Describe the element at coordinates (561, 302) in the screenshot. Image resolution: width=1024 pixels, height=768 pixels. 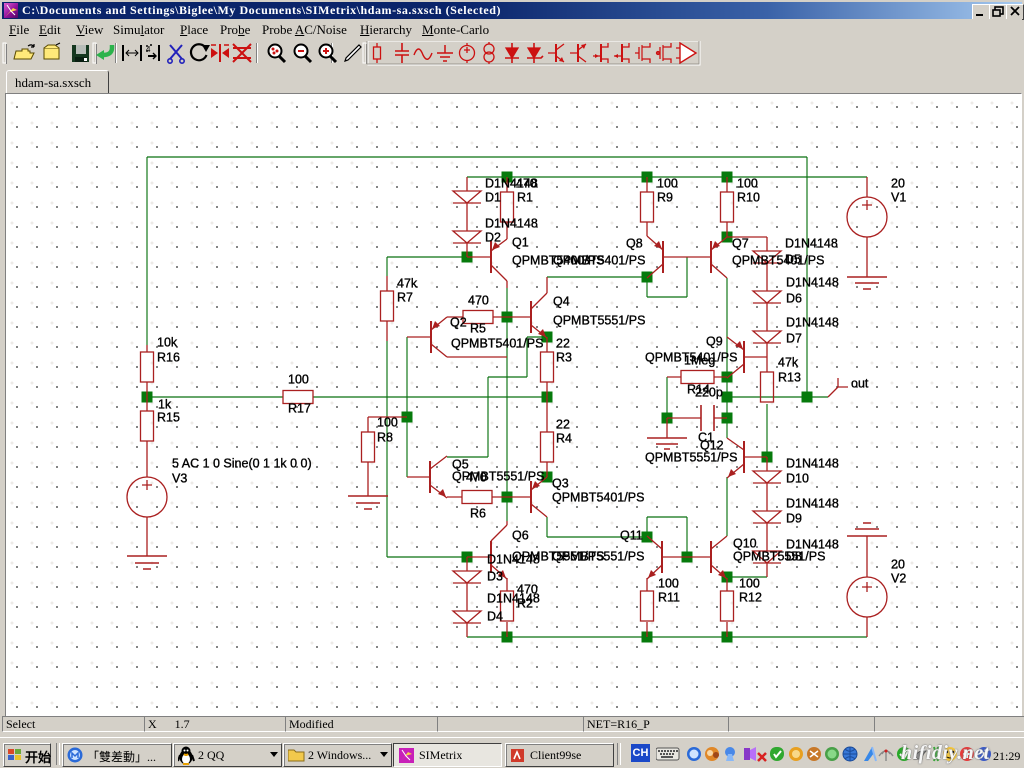
I see `svg-text: Q4` at that location.